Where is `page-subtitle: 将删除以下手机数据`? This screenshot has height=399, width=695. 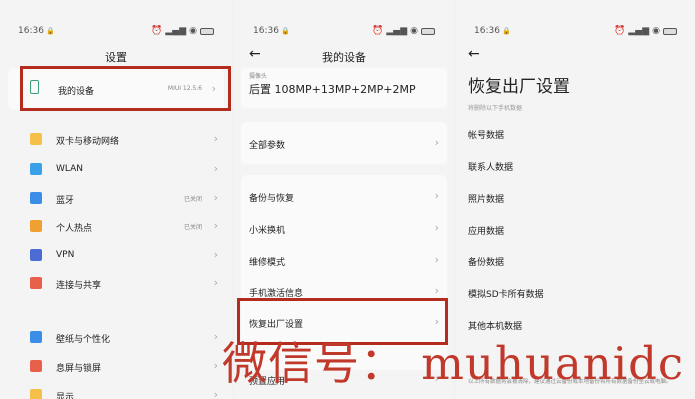 page-subtitle: 将删除以下手机数据 is located at coordinates (495, 108).